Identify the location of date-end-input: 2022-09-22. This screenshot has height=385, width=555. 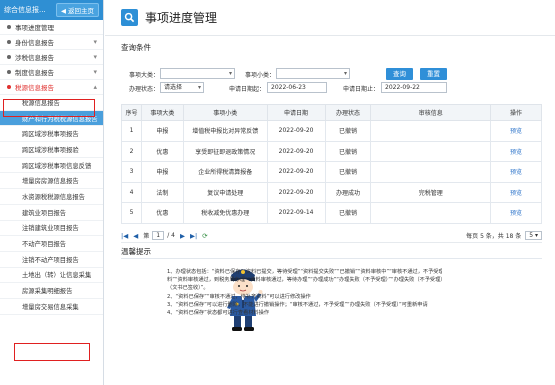
(414, 87).